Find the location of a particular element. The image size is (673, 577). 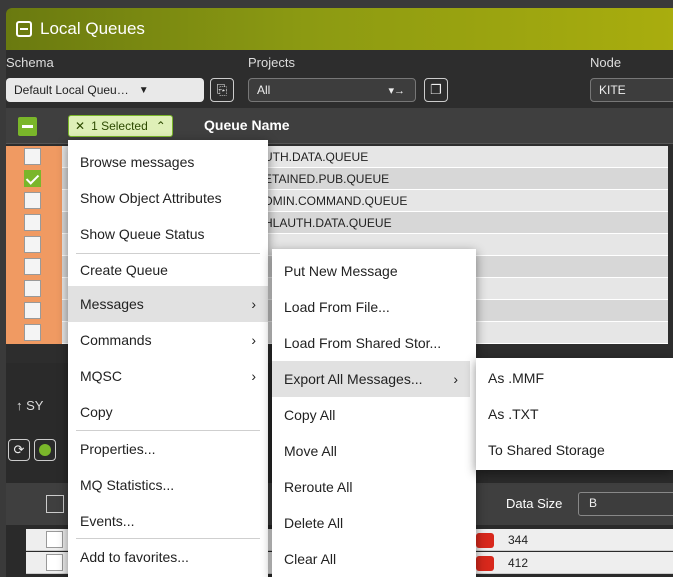

menu-item-export-as-txt: As .TXT is located at coordinates (574, 414).